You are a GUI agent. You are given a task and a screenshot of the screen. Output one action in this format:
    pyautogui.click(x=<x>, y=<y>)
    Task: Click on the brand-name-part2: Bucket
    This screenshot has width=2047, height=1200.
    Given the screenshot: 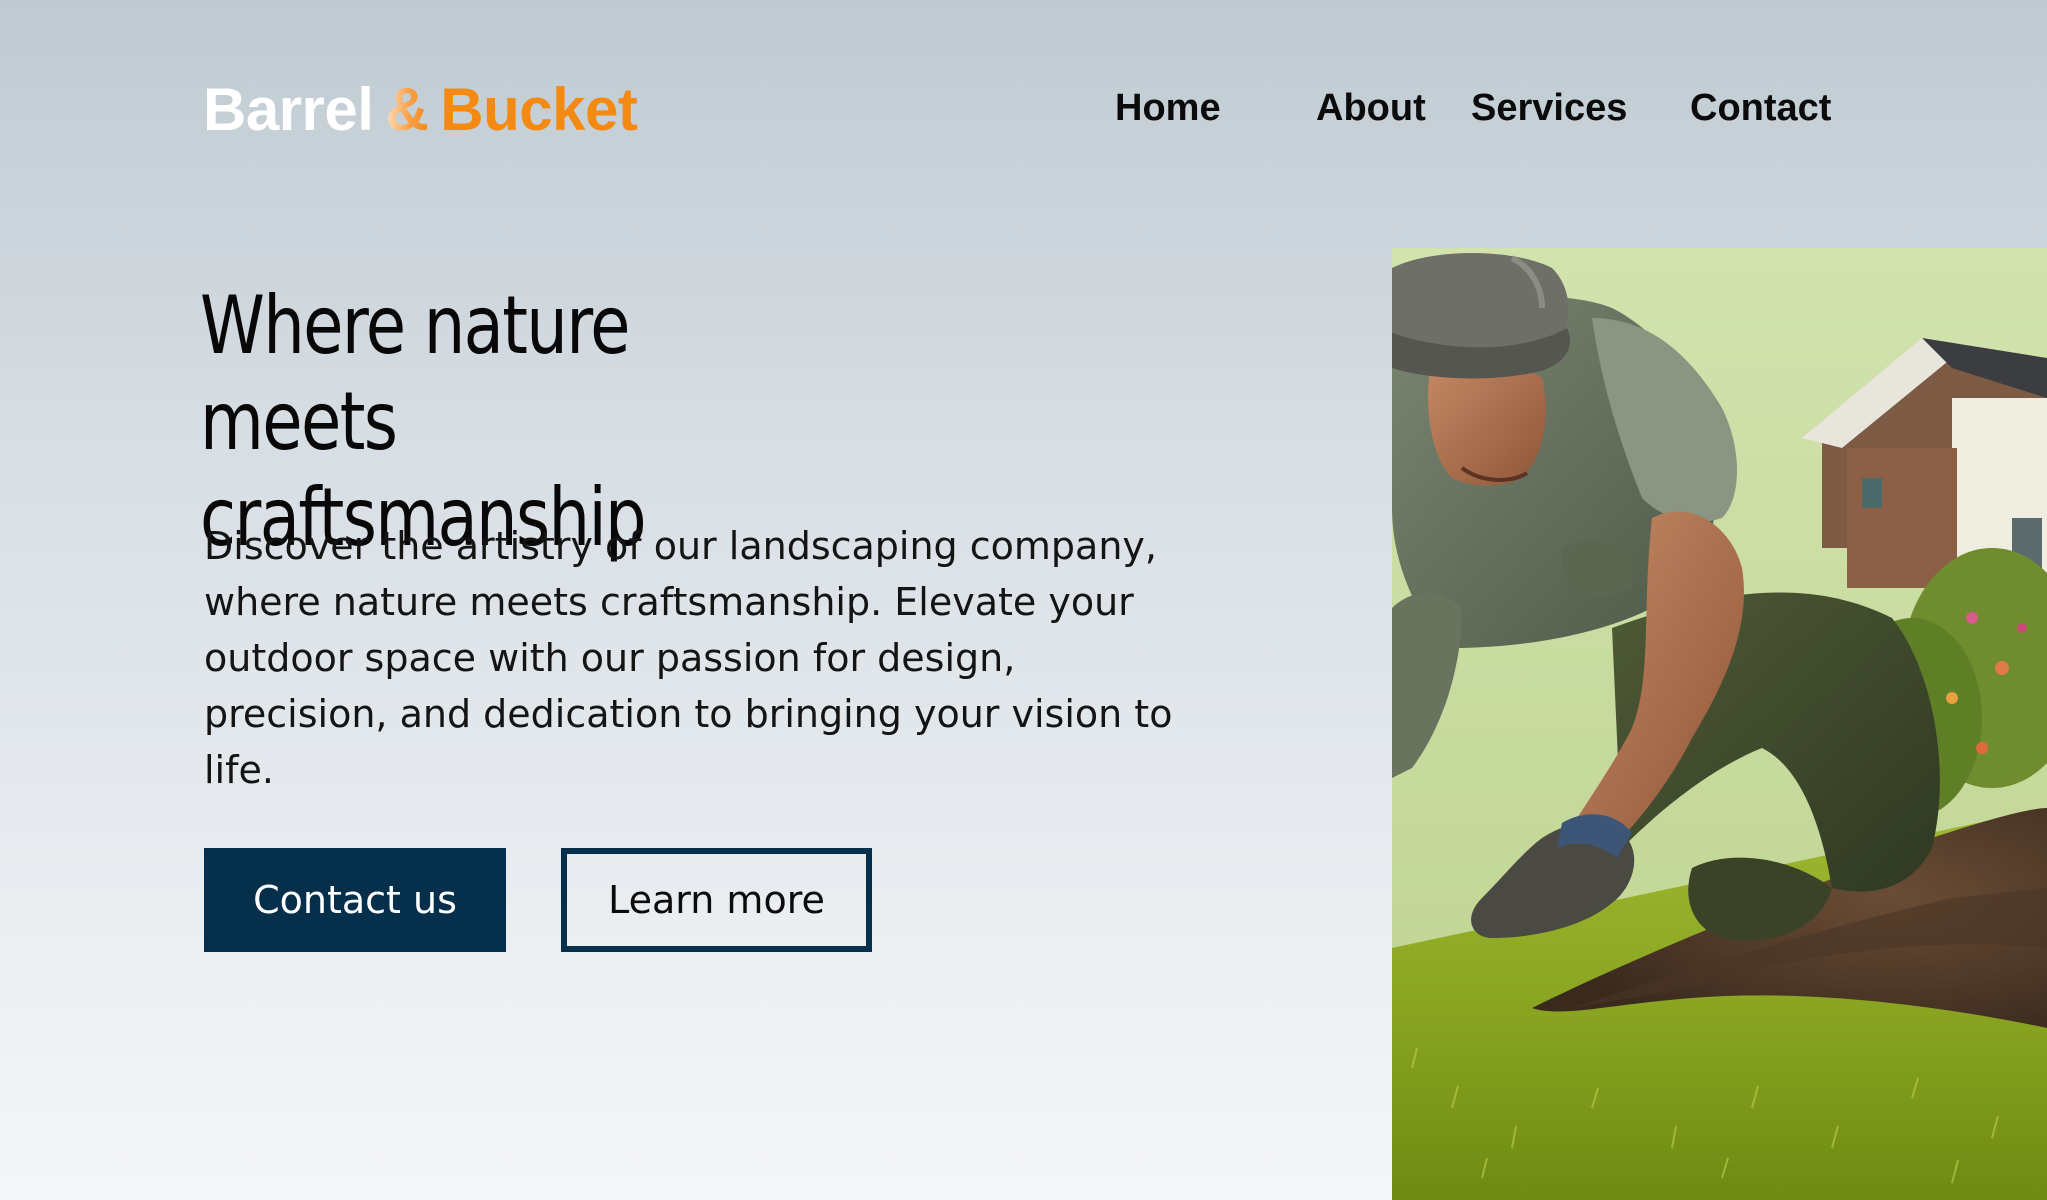 What is the action you would take?
    pyautogui.click(x=539, y=109)
    